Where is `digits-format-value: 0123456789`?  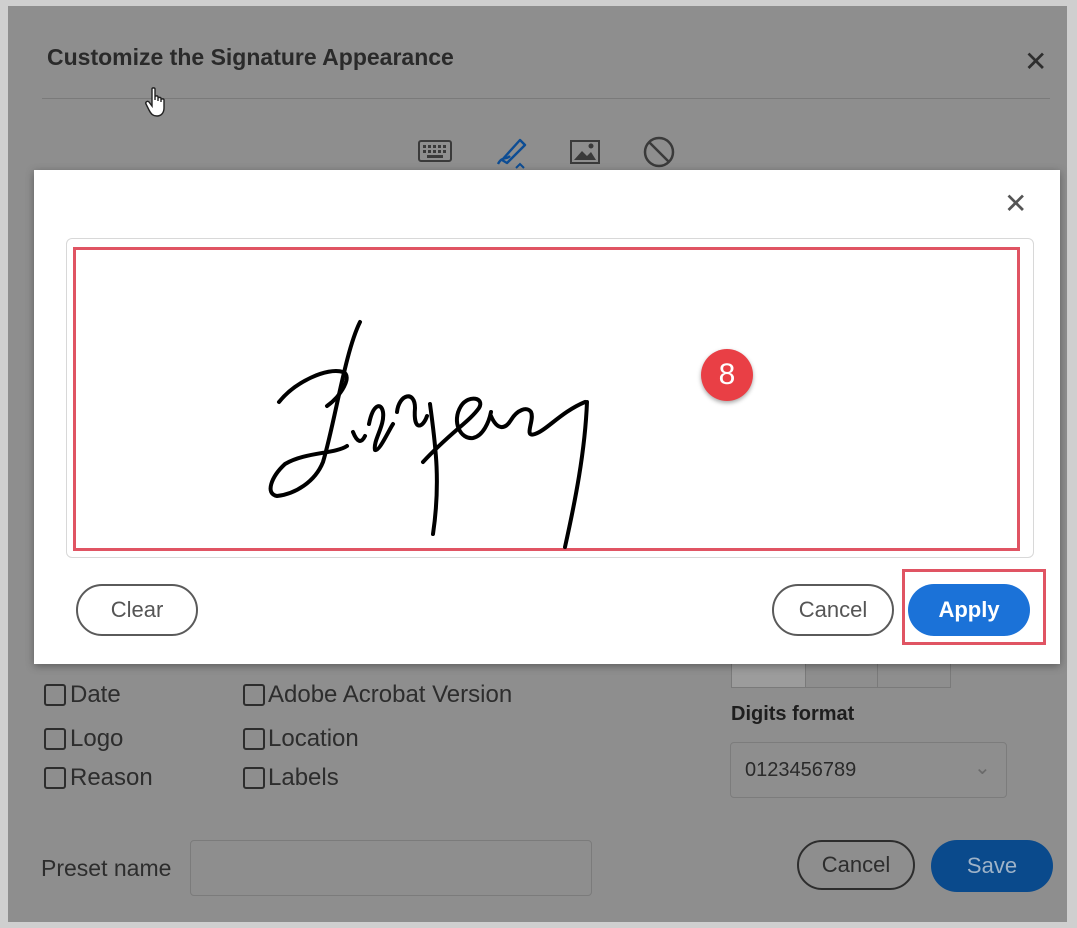 digits-format-value: 0123456789 is located at coordinates (801, 770).